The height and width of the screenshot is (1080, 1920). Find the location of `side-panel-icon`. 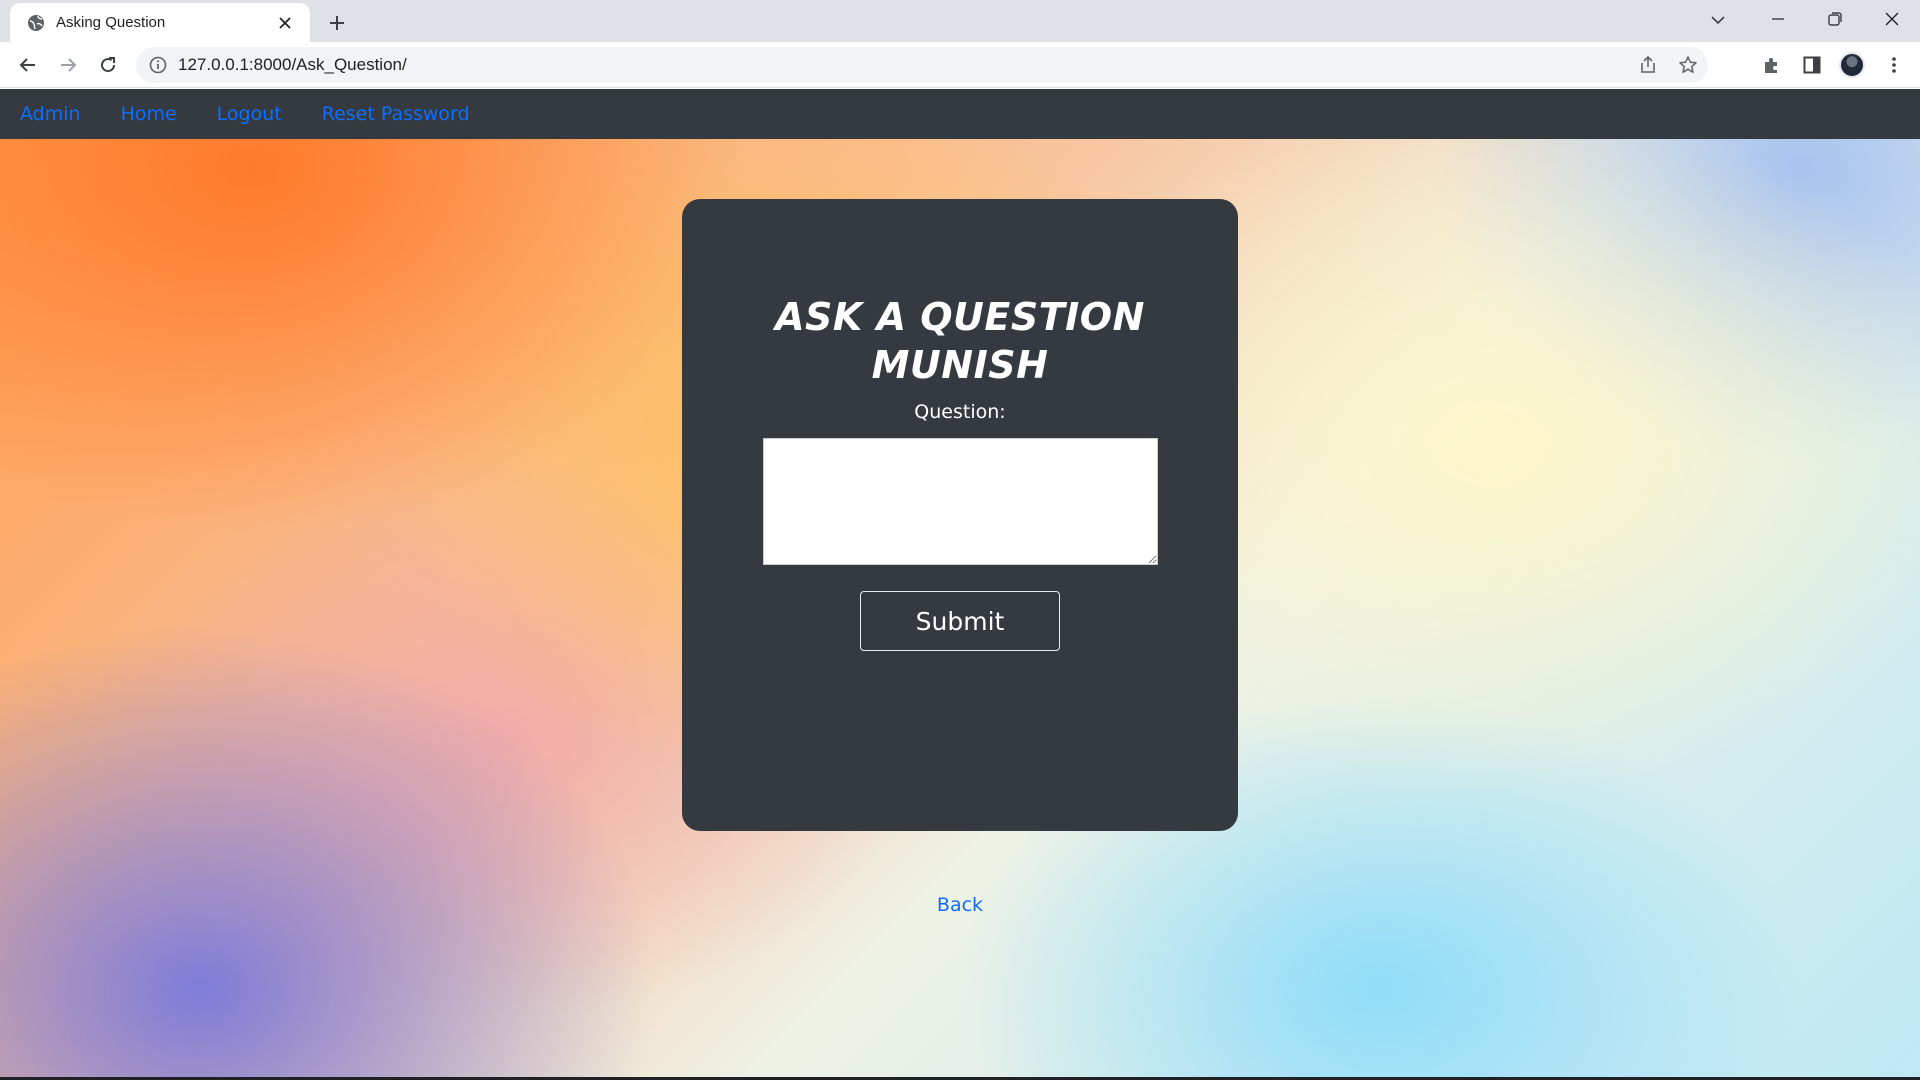

side-panel-icon is located at coordinates (1812, 65).